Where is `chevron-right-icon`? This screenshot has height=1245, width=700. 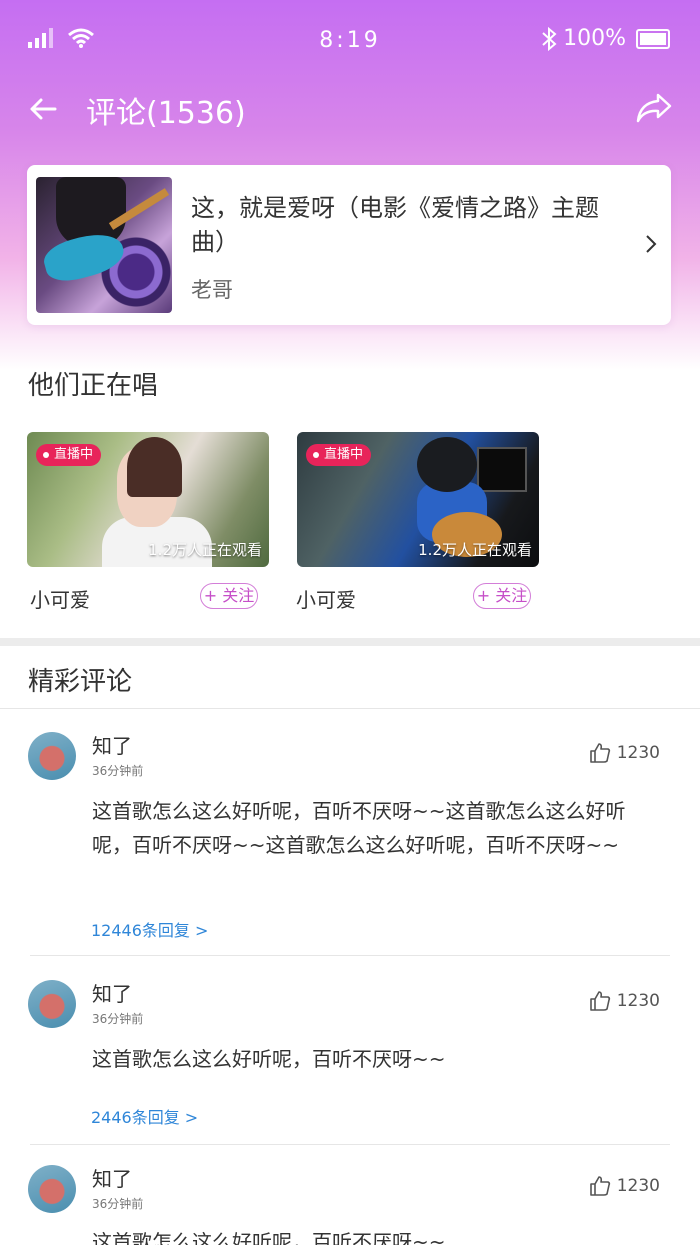 chevron-right-icon is located at coordinates (651, 244).